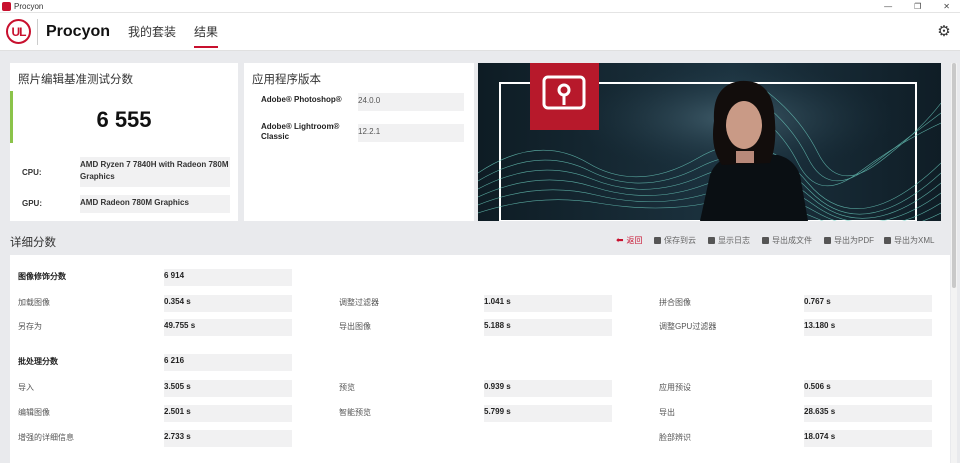  I want to click on export-xml-button: 导出为XML, so click(909, 240).